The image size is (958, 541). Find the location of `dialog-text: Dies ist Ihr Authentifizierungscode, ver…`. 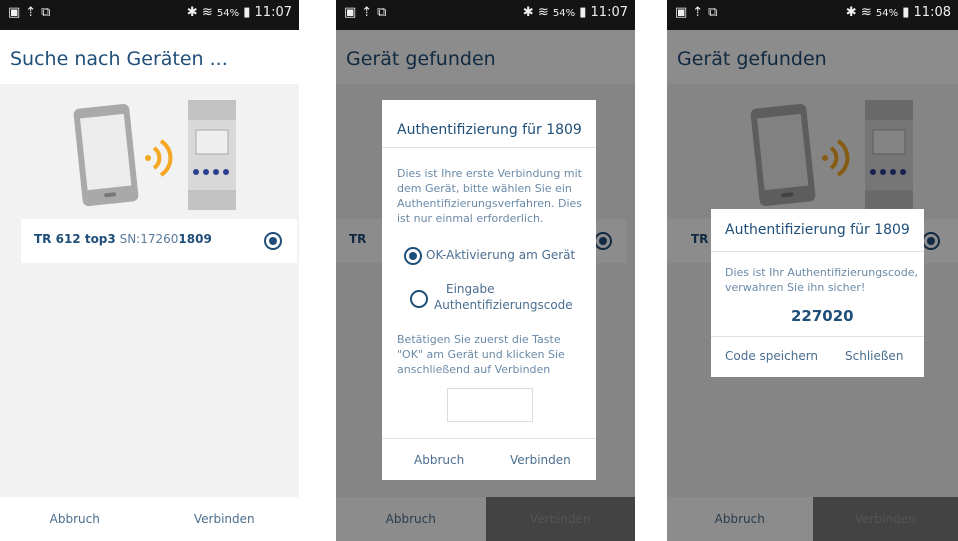

dialog-text: Dies ist Ihr Authentifizierungscode, ver… is located at coordinates (821, 280).